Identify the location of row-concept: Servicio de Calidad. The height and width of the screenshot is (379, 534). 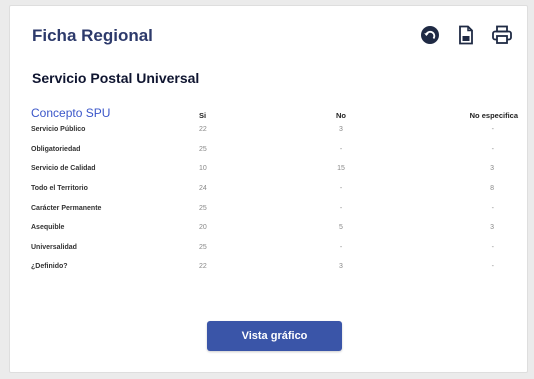
(63, 169).